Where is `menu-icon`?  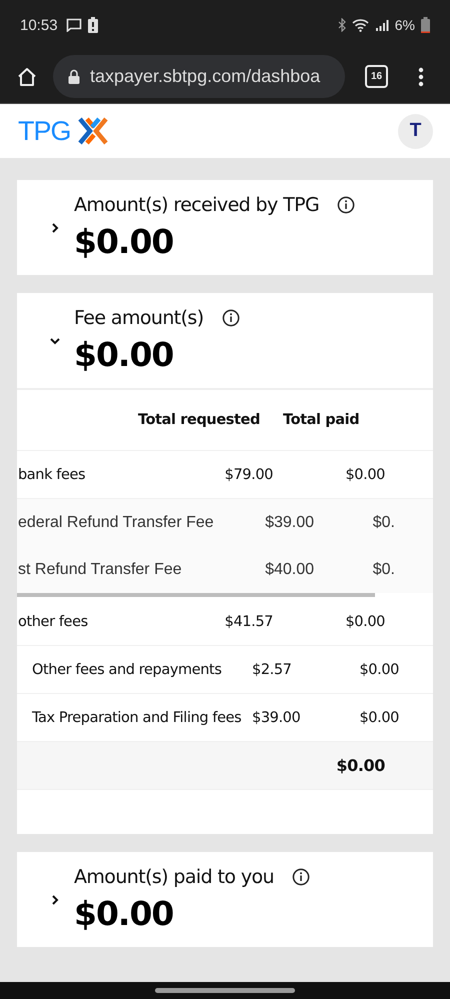 menu-icon is located at coordinates (421, 76).